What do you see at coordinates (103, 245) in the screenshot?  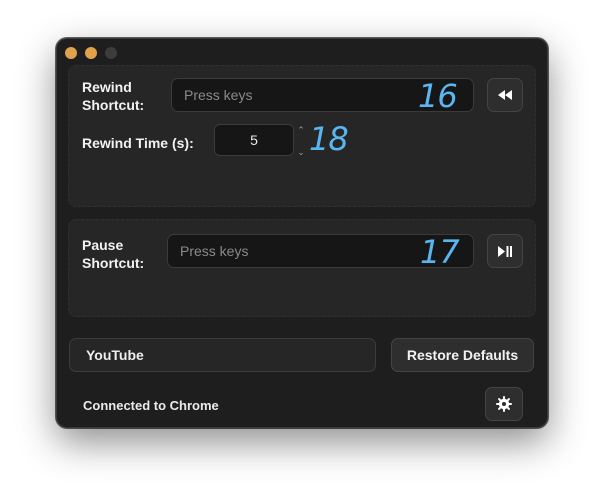 I see `pause-label-line1: Pause` at bounding box center [103, 245].